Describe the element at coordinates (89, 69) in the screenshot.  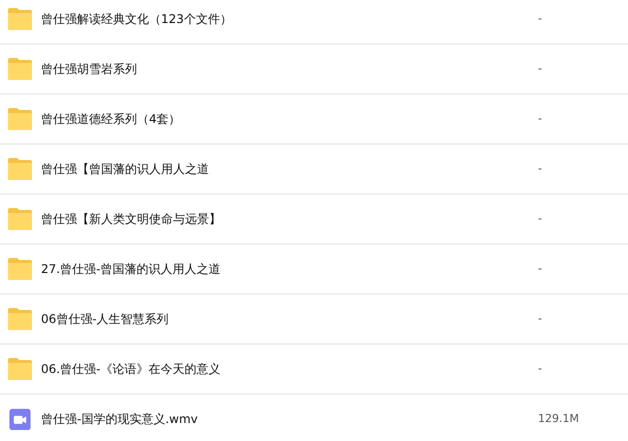
I see `file-name: 曾仕强胡雪岩系列` at that location.